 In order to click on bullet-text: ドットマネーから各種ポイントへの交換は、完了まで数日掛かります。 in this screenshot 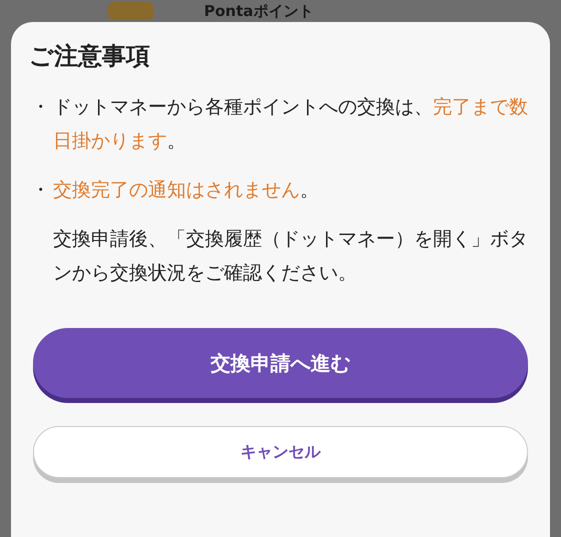, I will do `click(291, 124)`.